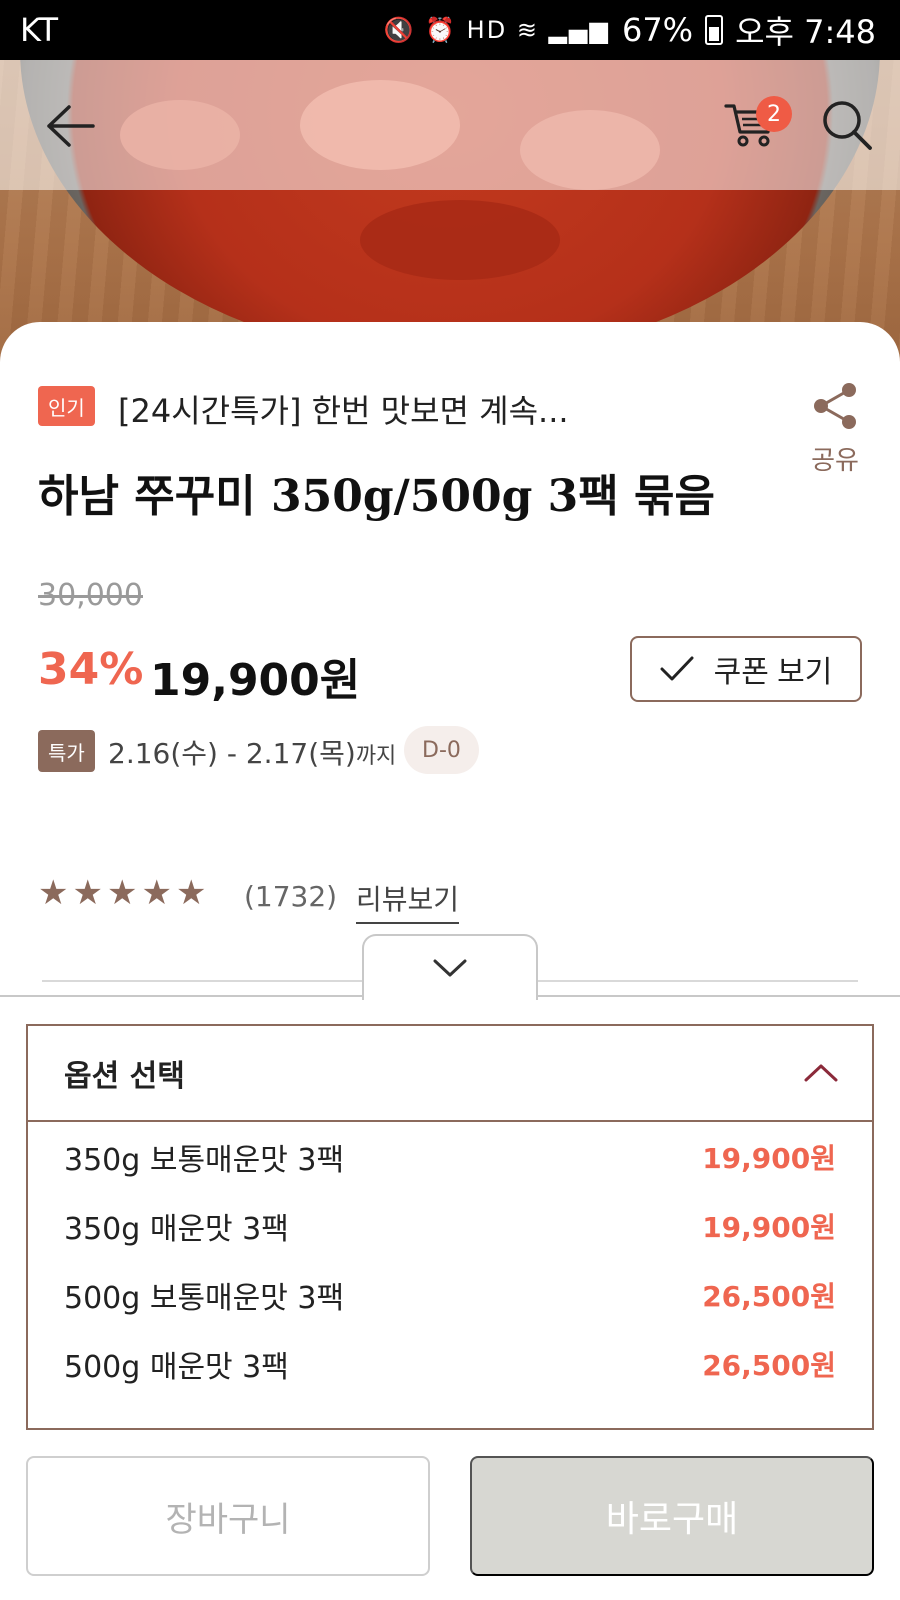 The width and height of the screenshot is (900, 1600). Describe the element at coordinates (496, 30) in the screenshot. I see `system-icons: 🔇 ⏰ HD ≋ ▂▄▆` at that location.